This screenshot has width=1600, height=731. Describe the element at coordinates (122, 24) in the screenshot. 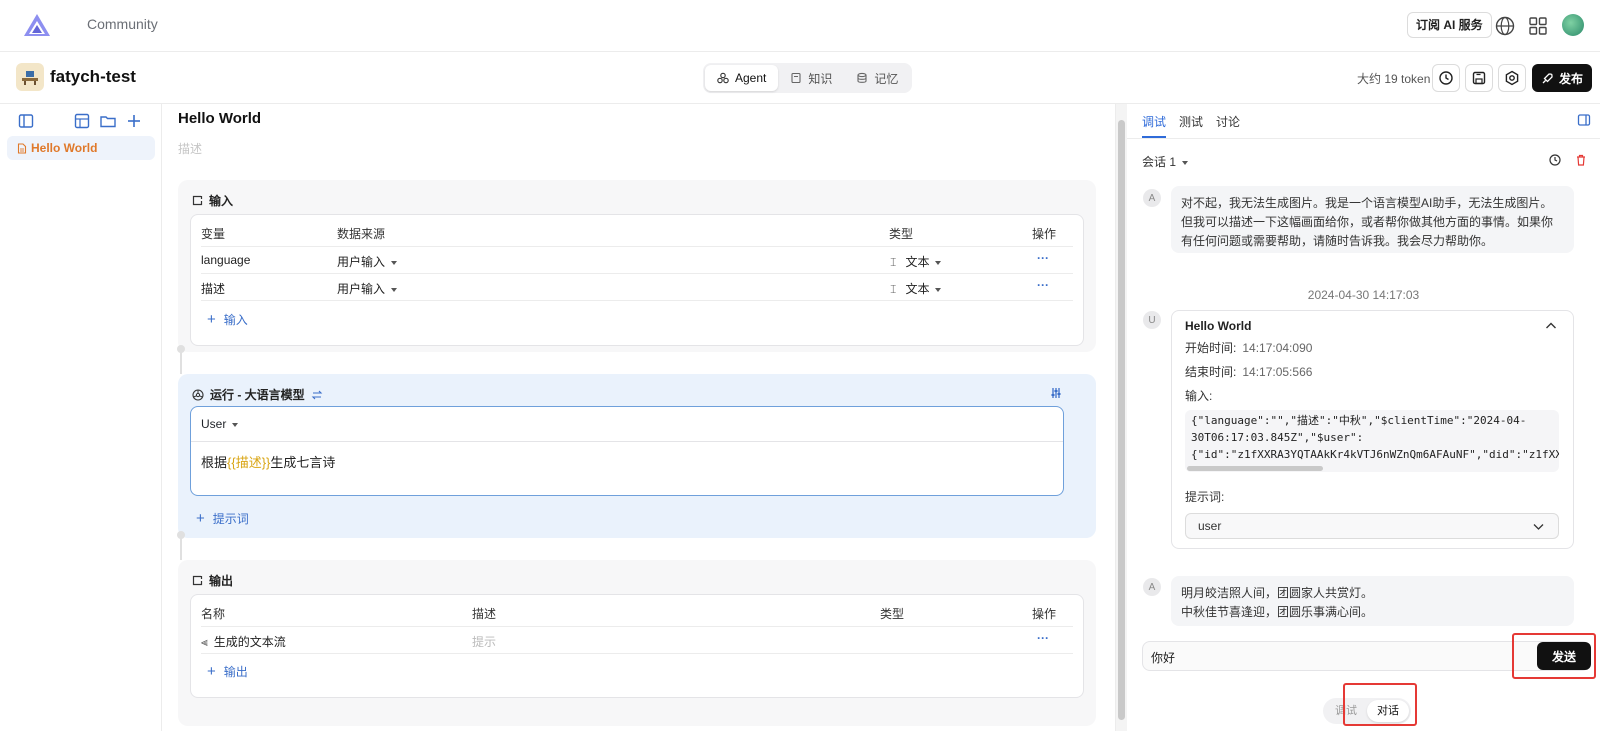

I see `brand-community: Community` at that location.